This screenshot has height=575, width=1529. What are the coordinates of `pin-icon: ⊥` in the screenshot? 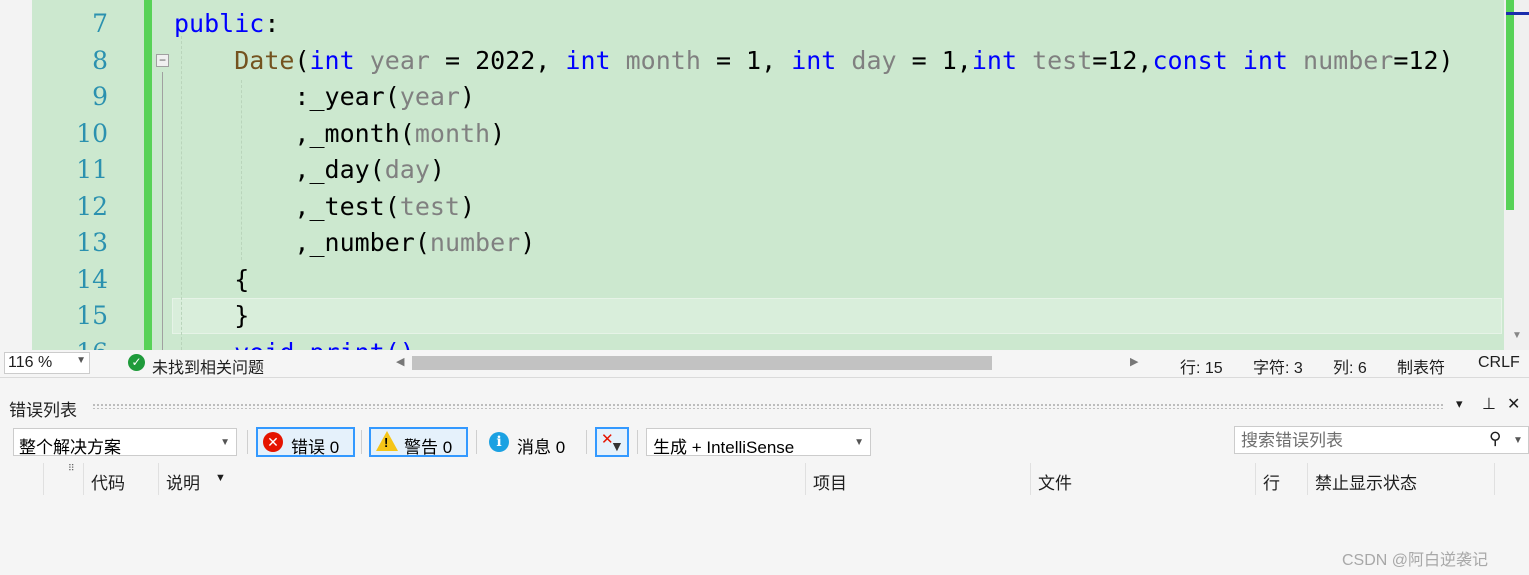 It's located at (1489, 404).